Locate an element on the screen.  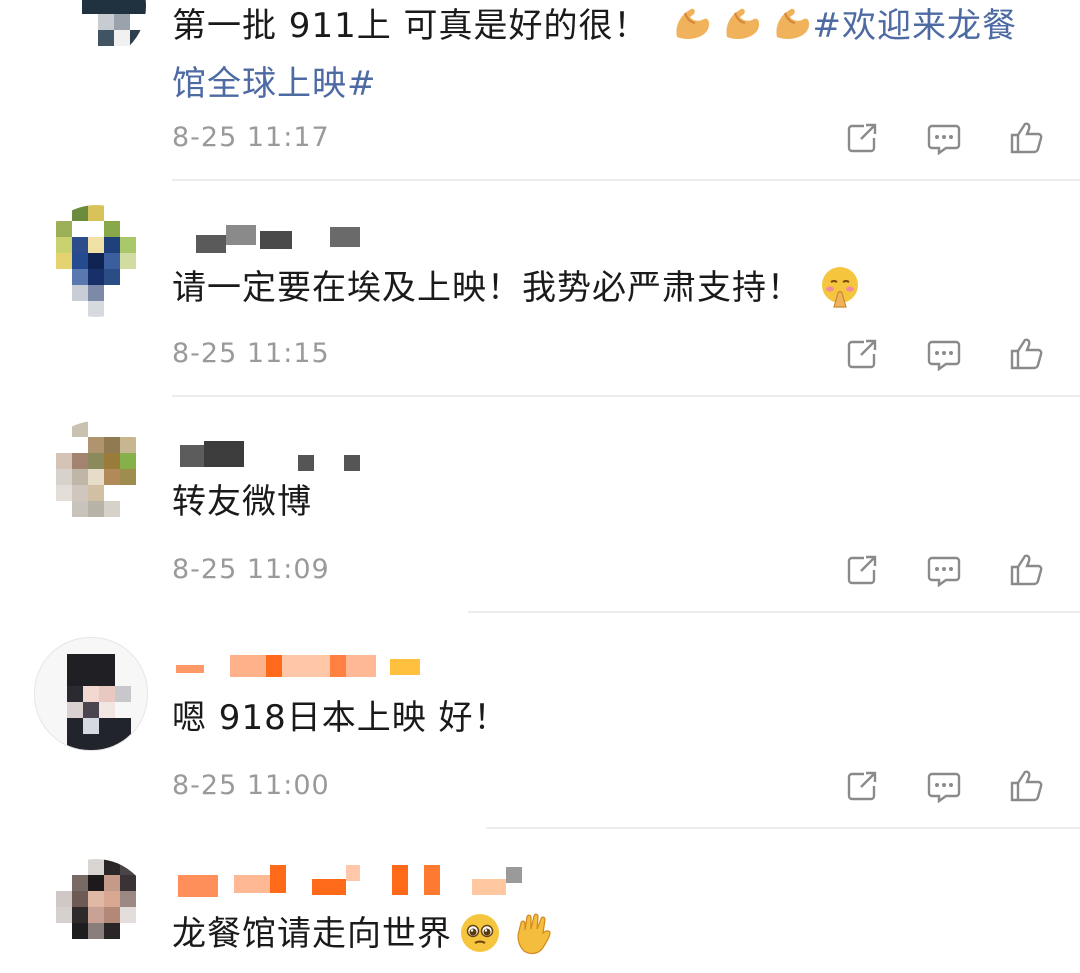
comment-text: 请一定要在埃及上映！我势必严肃支持！ is located at coordinates (517, 288).